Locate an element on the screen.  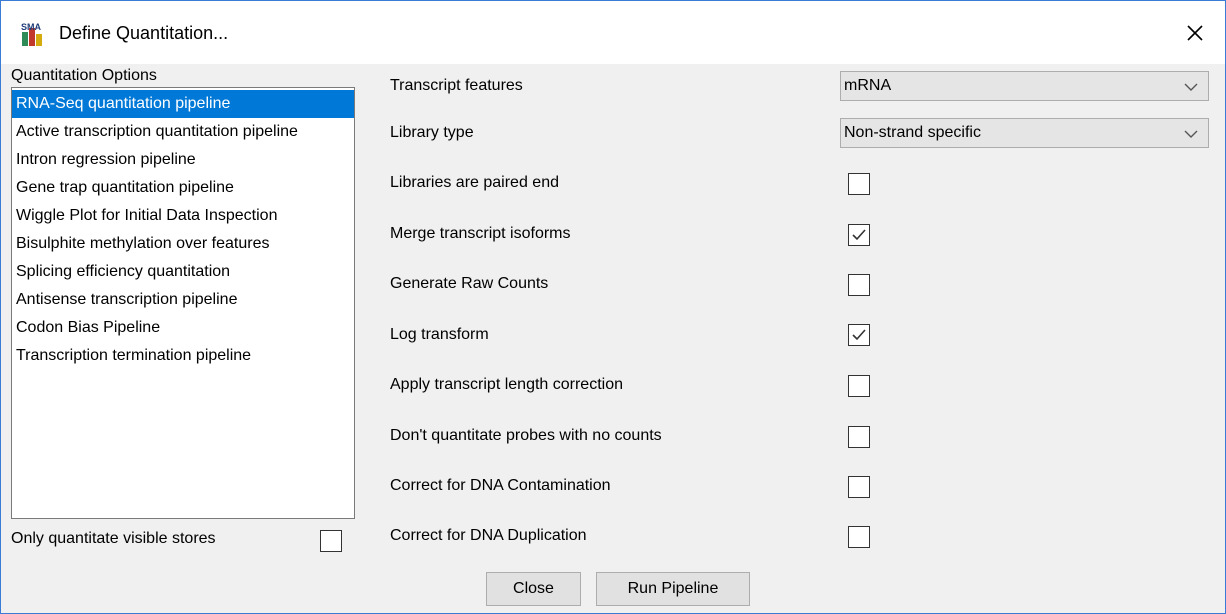
list-item-label: Bisulphite methylation over features is located at coordinates (143, 243).